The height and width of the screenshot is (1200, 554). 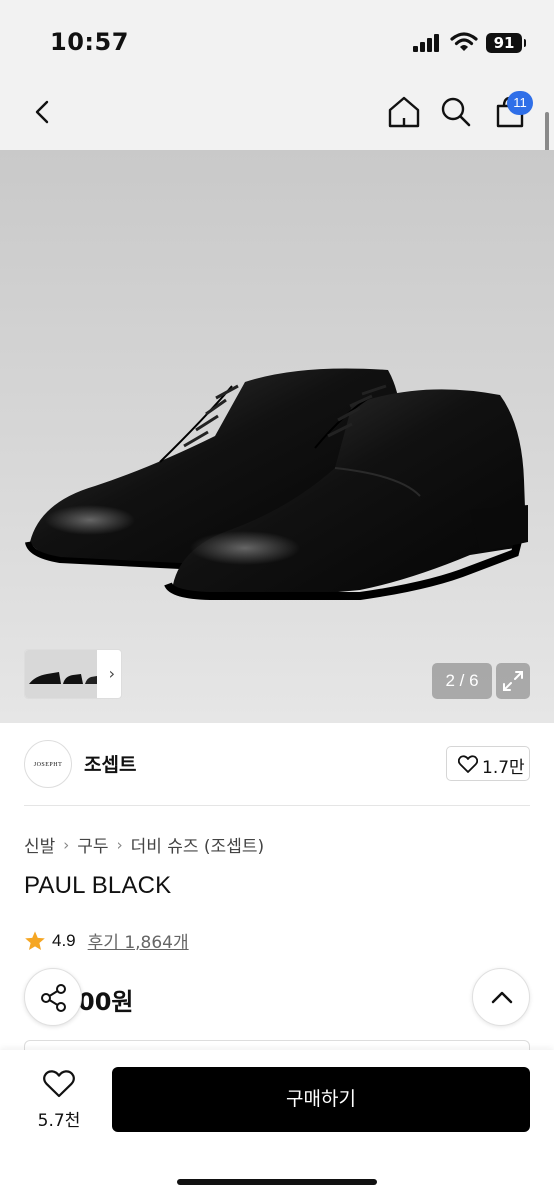 I want to click on review-link: 후기 1,864개, so click(x=138, y=940).